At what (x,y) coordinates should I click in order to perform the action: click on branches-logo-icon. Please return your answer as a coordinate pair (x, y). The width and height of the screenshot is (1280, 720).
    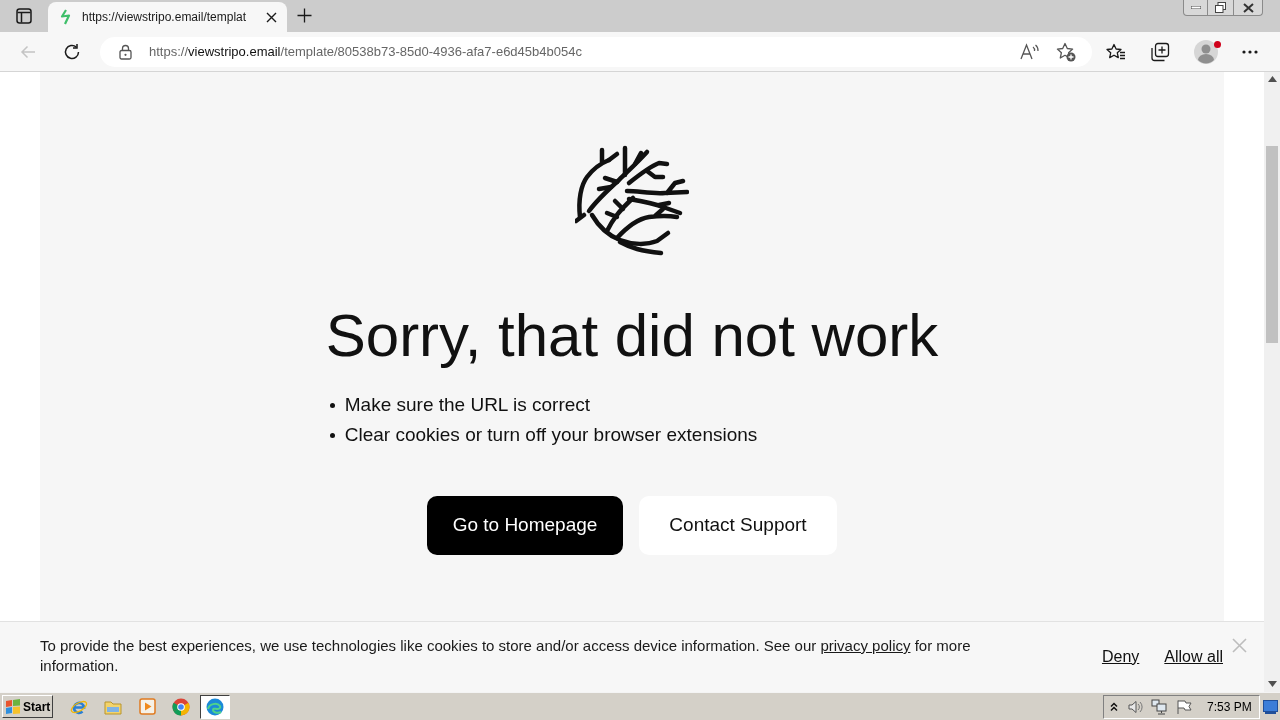
    Looking at the image, I should click on (632, 201).